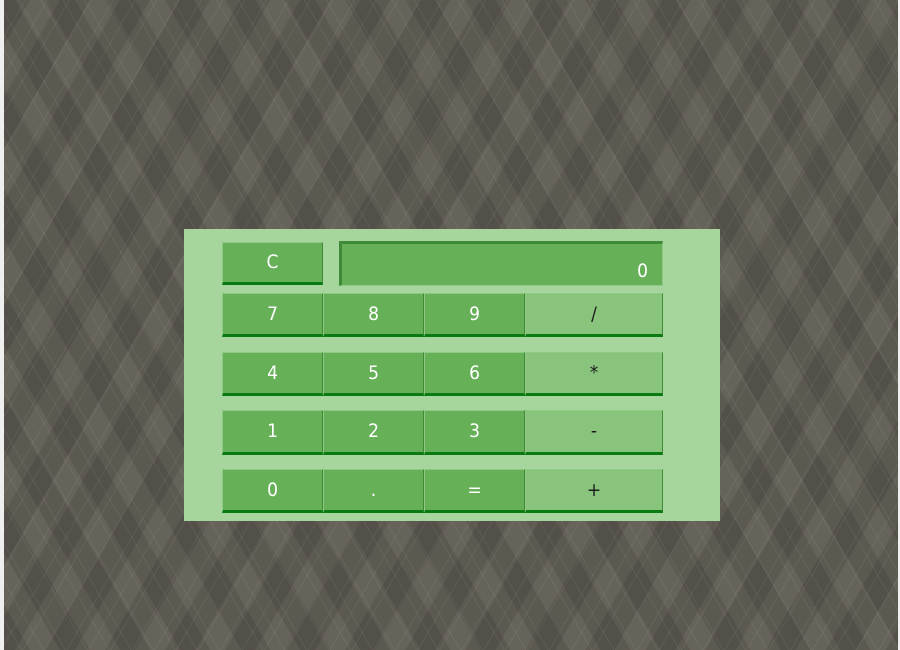 This screenshot has width=900, height=650. What do you see at coordinates (474, 432) in the screenshot?
I see `key-3-button: 3` at bounding box center [474, 432].